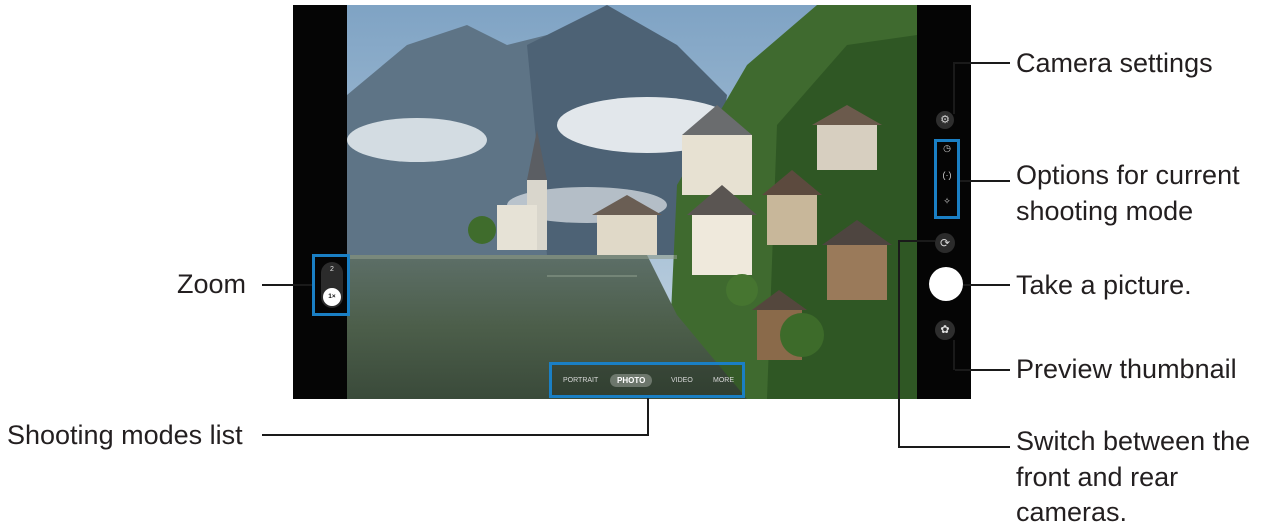  What do you see at coordinates (1128, 175) in the screenshot?
I see `label-options-line1: Options for current` at bounding box center [1128, 175].